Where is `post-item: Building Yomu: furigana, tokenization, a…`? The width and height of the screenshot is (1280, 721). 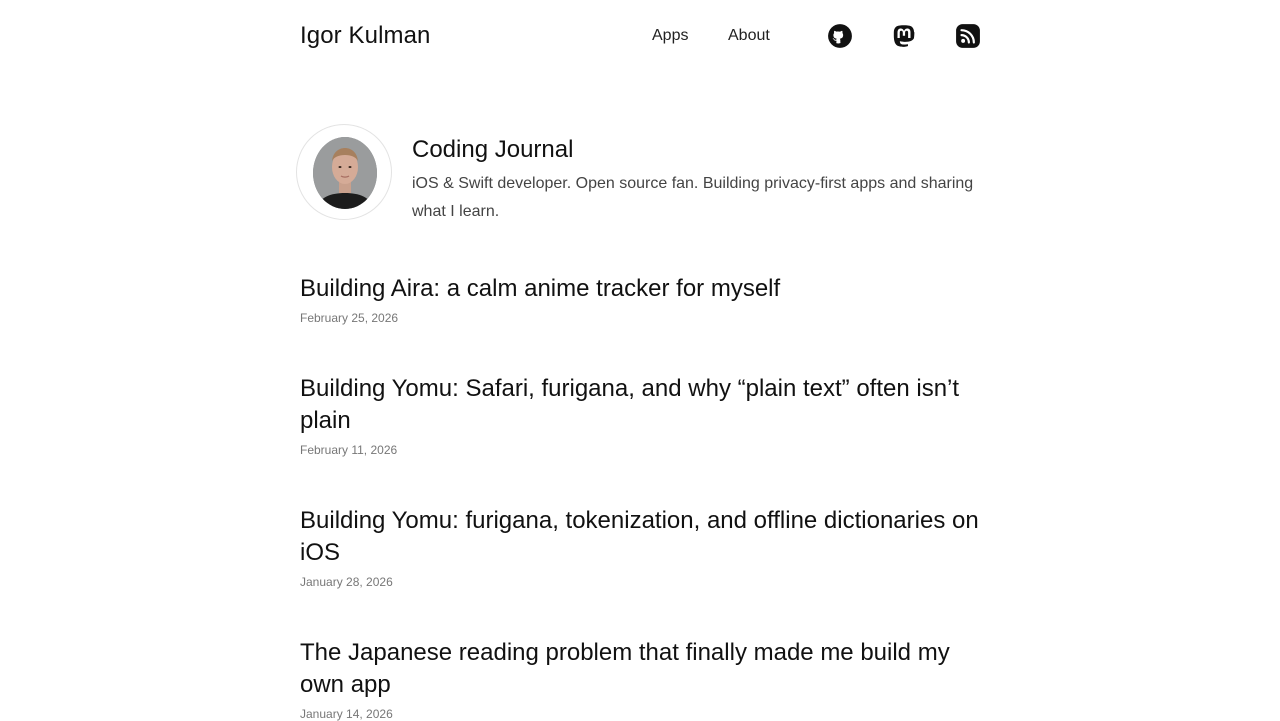
post-item: Building Yomu: furigana, tokenization, a… is located at coordinates (645, 547).